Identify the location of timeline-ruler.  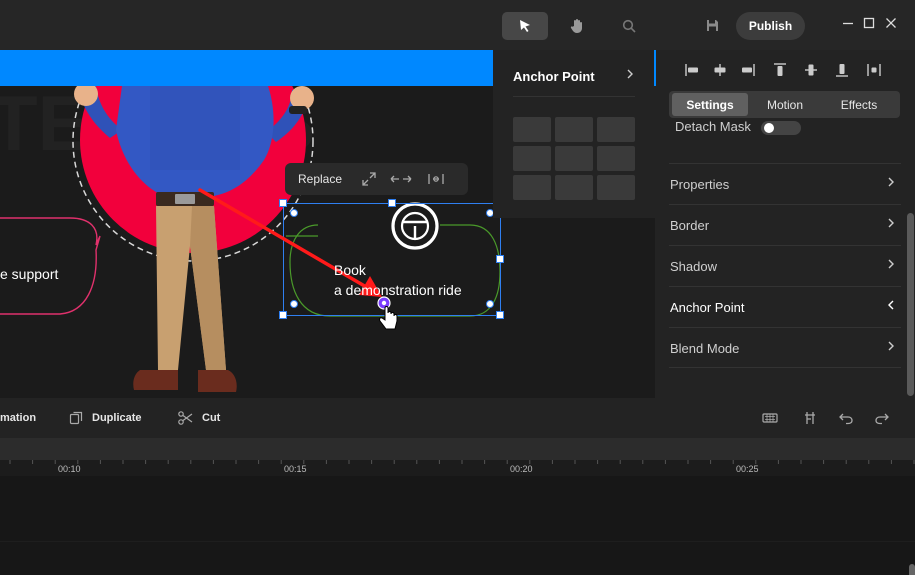
(457, 468).